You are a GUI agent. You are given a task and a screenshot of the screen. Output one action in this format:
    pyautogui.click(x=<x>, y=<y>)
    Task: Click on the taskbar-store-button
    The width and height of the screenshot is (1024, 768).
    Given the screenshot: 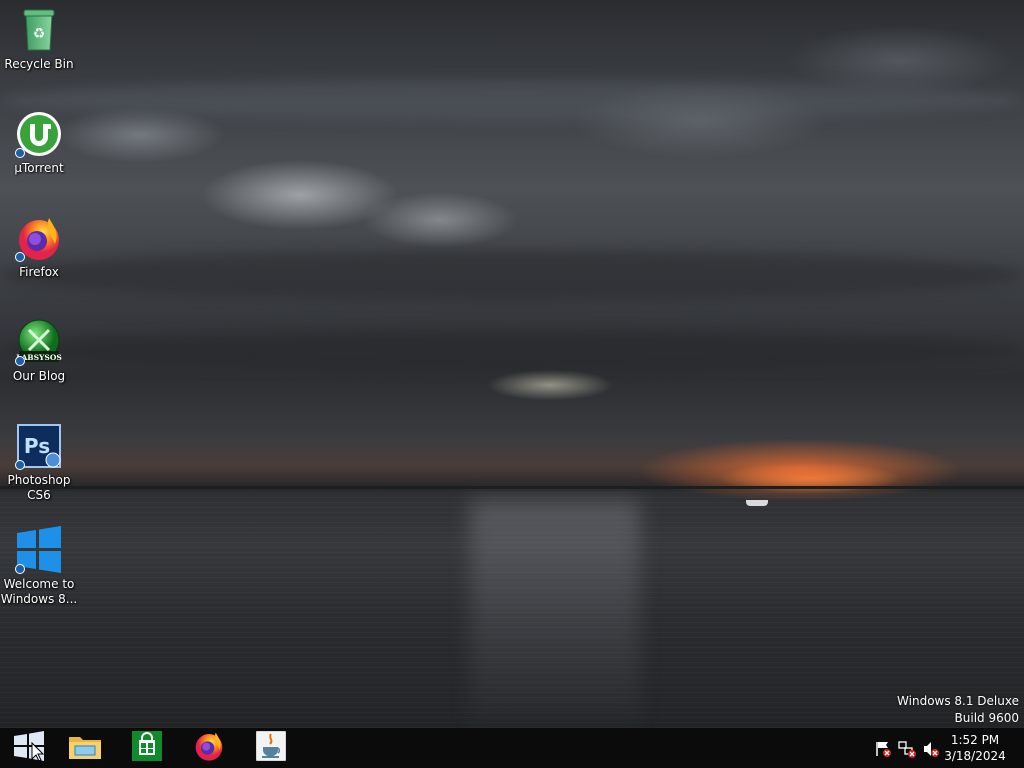 What is the action you would take?
    pyautogui.click(x=147, y=748)
    